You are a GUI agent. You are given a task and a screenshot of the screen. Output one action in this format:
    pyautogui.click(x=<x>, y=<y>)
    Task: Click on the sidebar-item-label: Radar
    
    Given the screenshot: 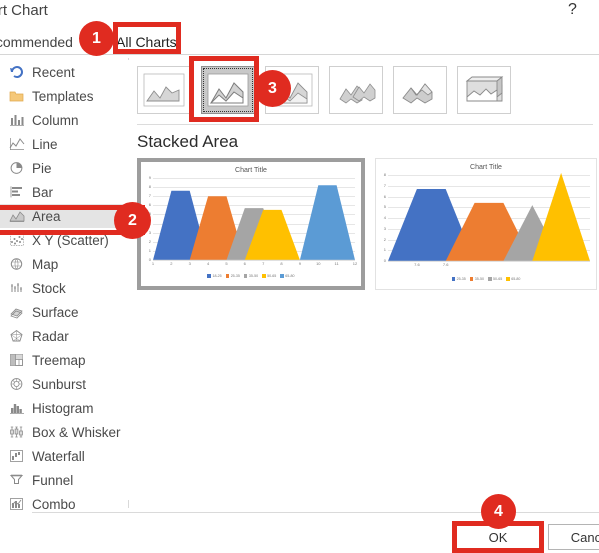 What is the action you would take?
    pyautogui.click(x=50, y=336)
    